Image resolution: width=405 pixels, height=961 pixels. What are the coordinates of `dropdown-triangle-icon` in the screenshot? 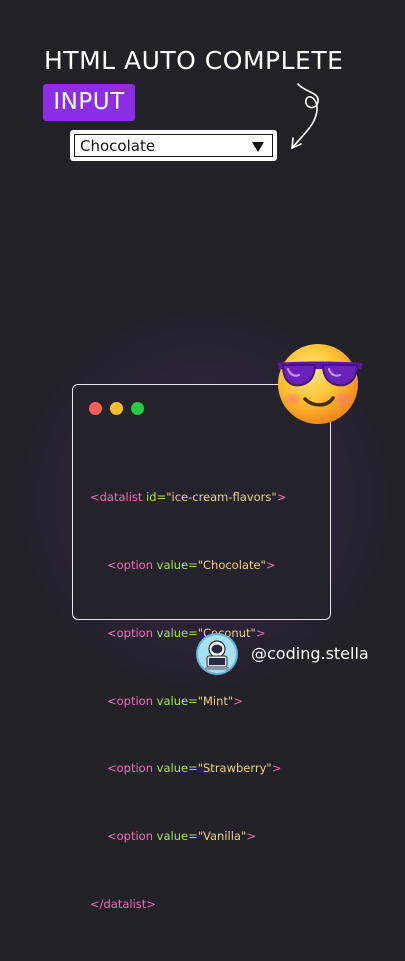 It's located at (258, 147).